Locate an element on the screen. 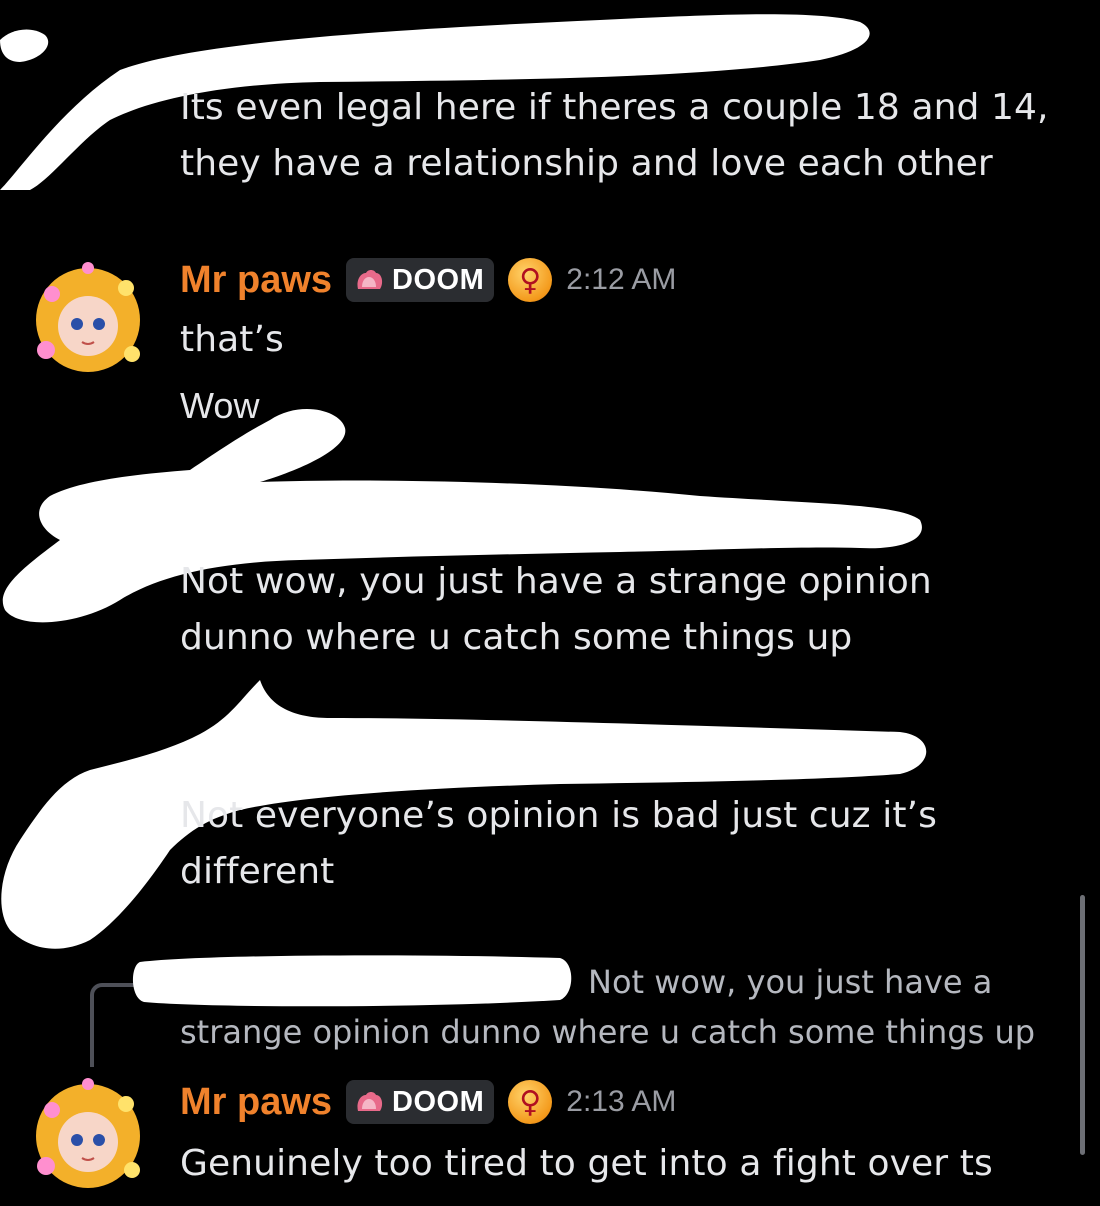  reply-connector is located at coordinates (112, 1025).